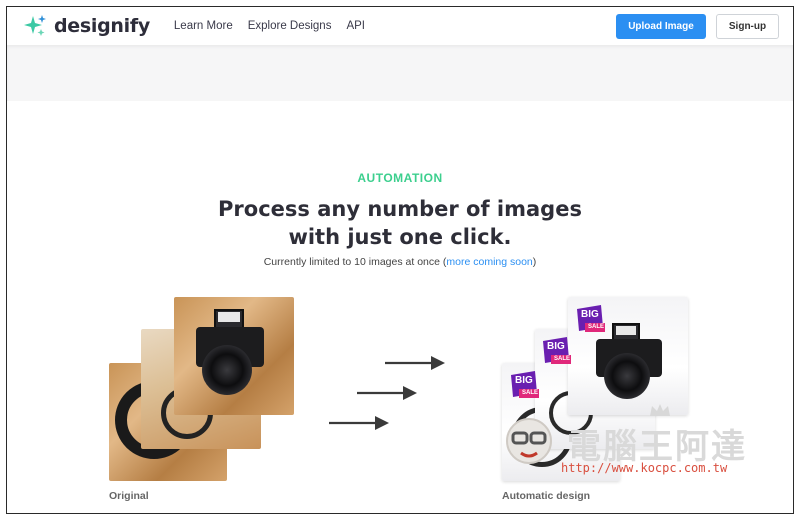 This screenshot has height=520, width=800. I want to click on nav-api: API, so click(355, 26).